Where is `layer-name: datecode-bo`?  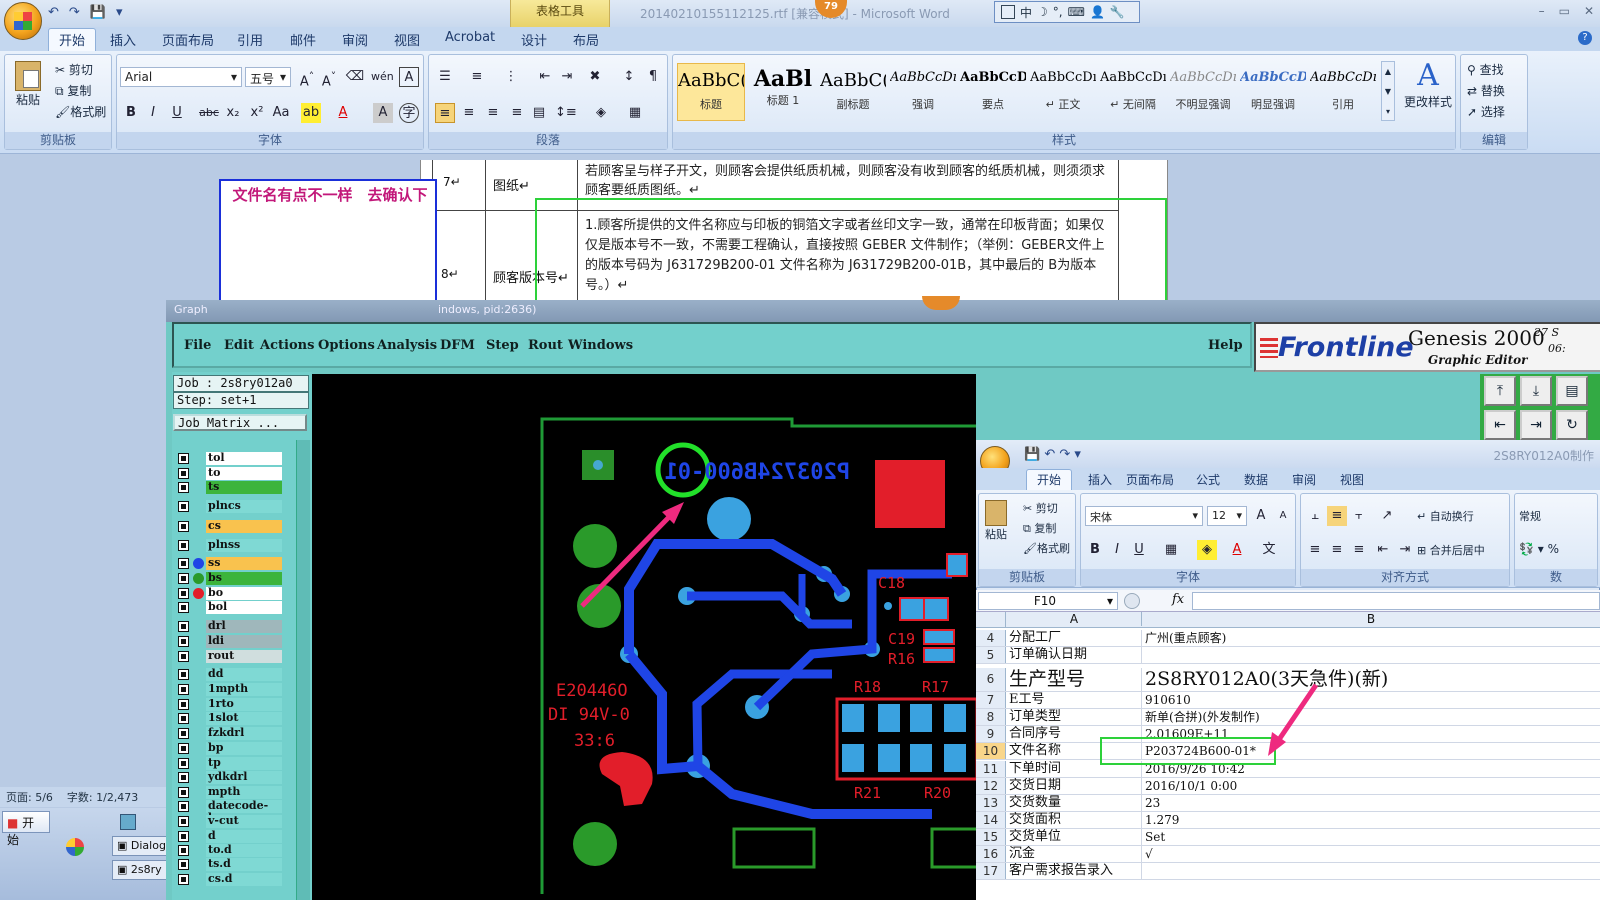 layer-name: datecode-bo is located at coordinates (244, 812).